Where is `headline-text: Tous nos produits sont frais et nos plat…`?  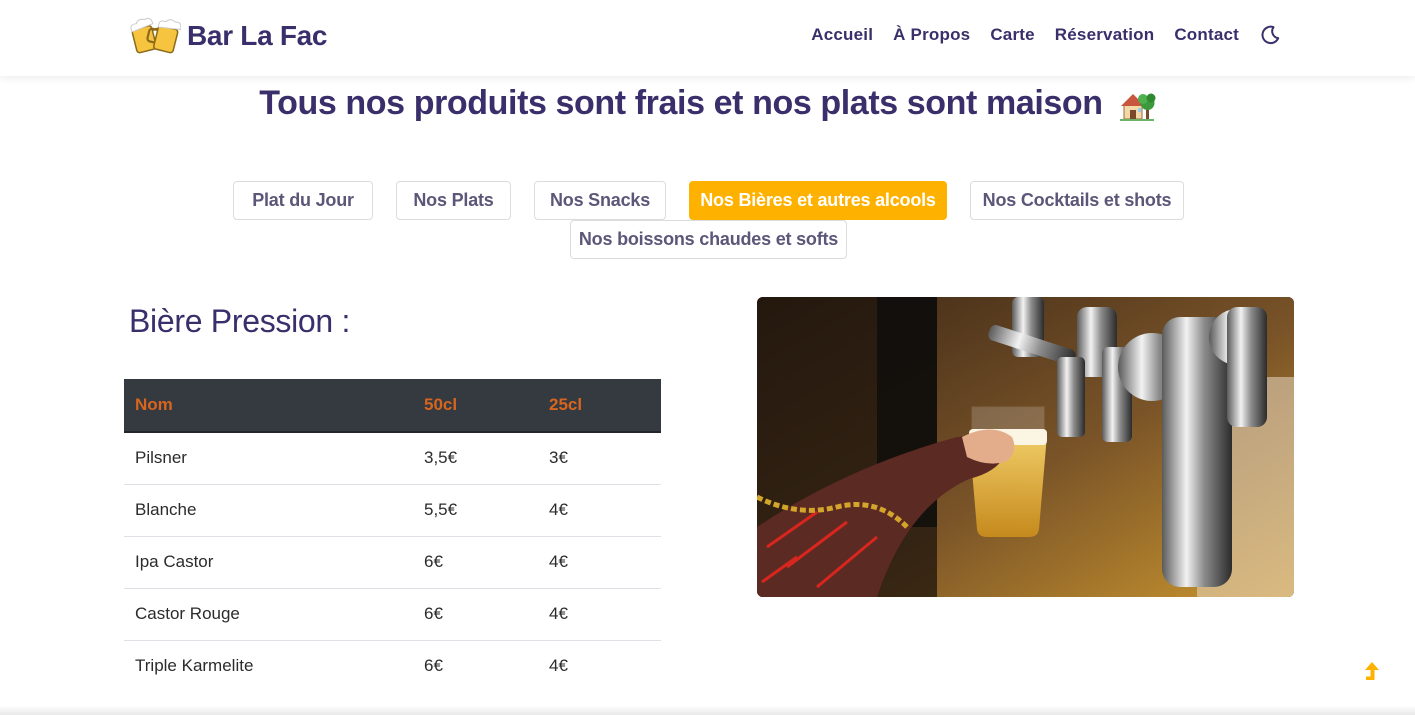 headline-text: Tous nos produits sont frais et nos plat… is located at coordinates (681, 103).